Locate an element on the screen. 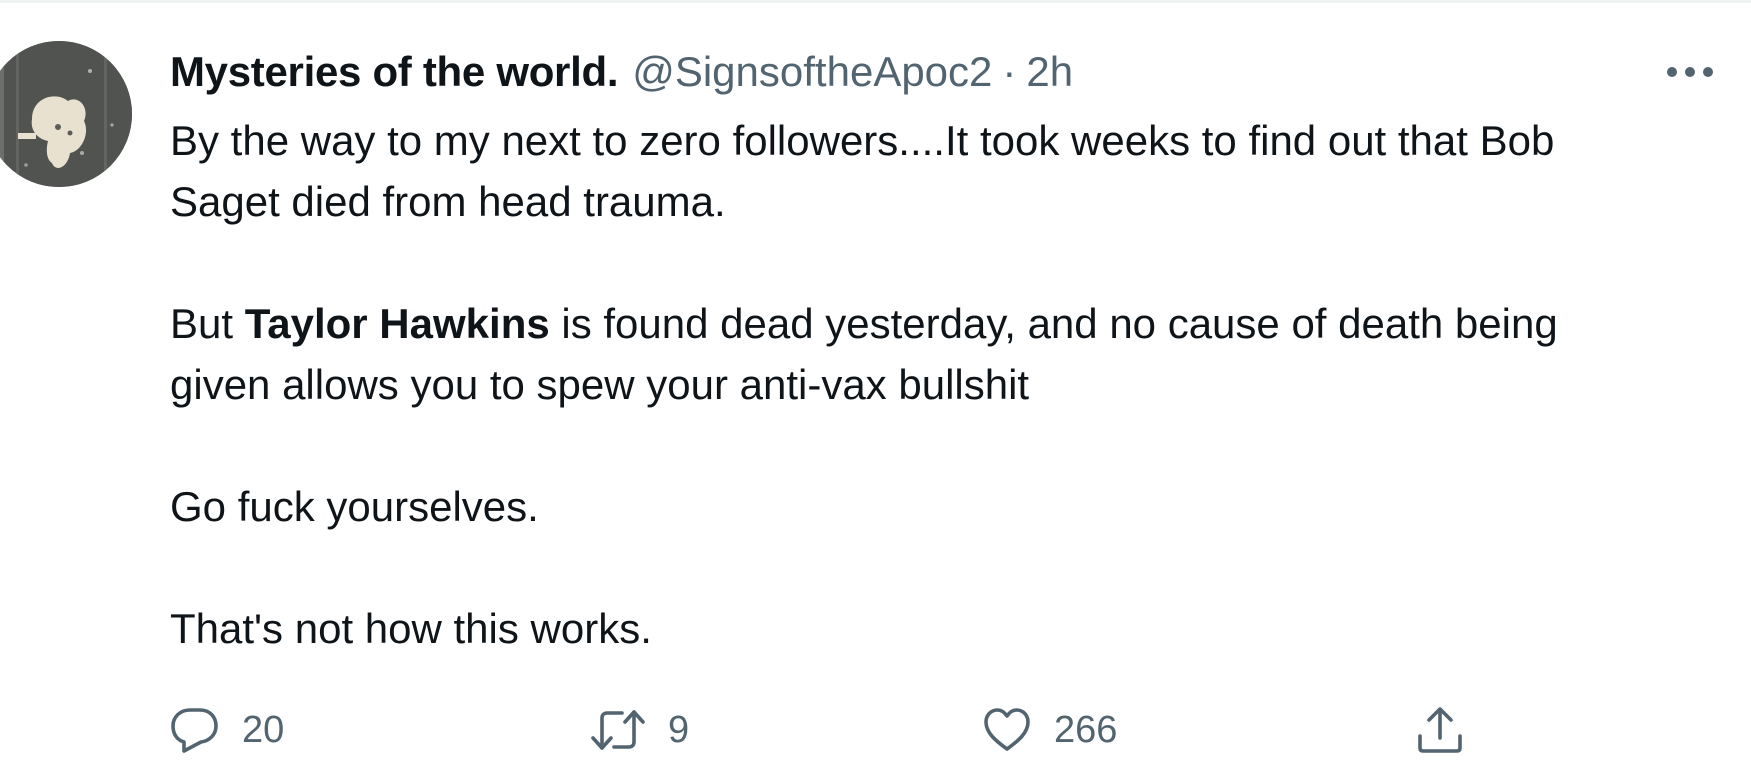  reply-bubble-icon is located at coordinates (194, 730).